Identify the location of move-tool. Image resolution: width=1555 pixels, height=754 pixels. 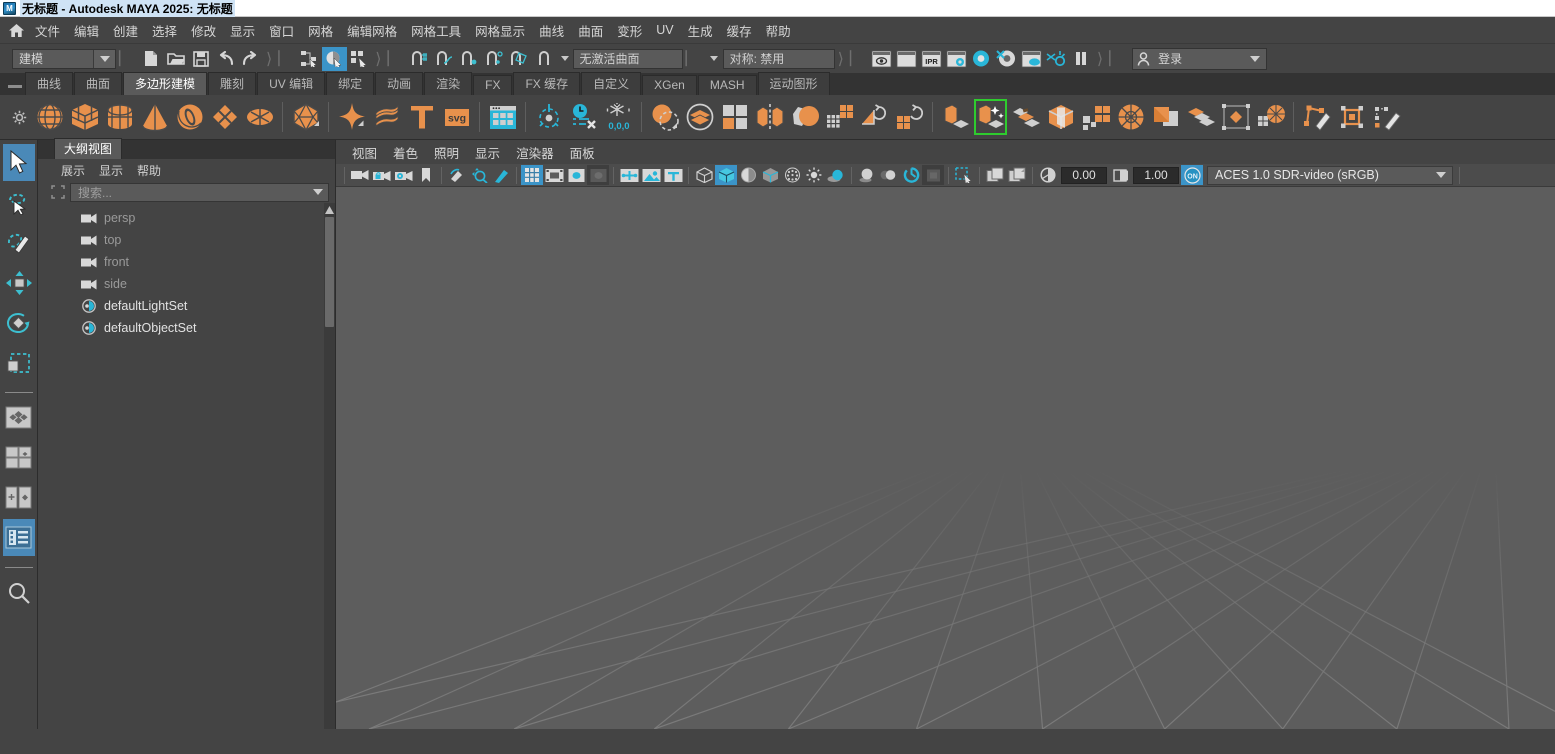
(19, 282).